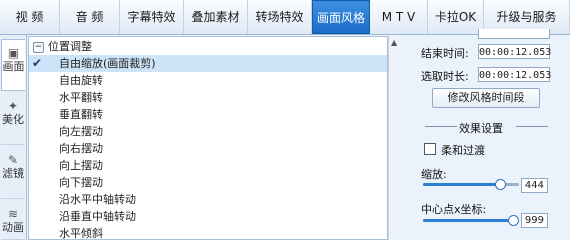  Describe the element at coordinates (13, 160) in the screenshot. I see `brush-icon: ✎` at that location.